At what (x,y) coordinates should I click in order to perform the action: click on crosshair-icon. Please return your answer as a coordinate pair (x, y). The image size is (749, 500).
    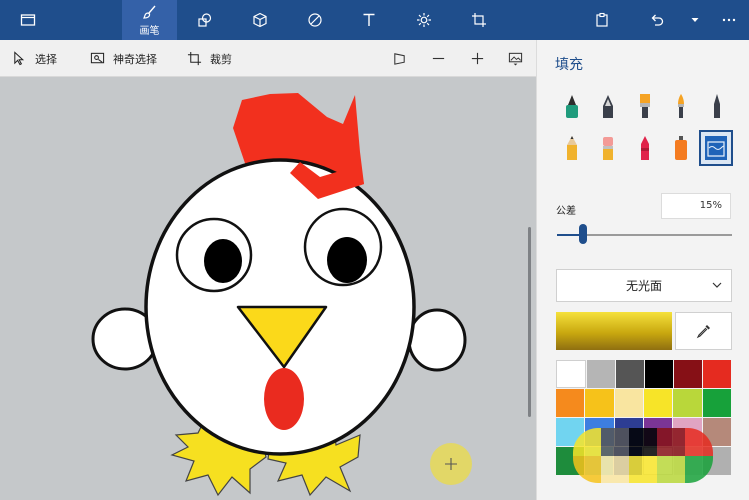
    Looking at the image, I should click on (451, 464).